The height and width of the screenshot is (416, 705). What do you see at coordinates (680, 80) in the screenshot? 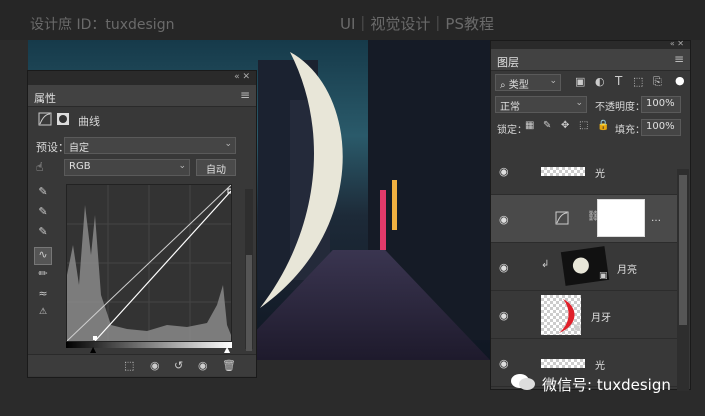
I see `filter-toggle-icon: ●` at bounding box center [680, 80].